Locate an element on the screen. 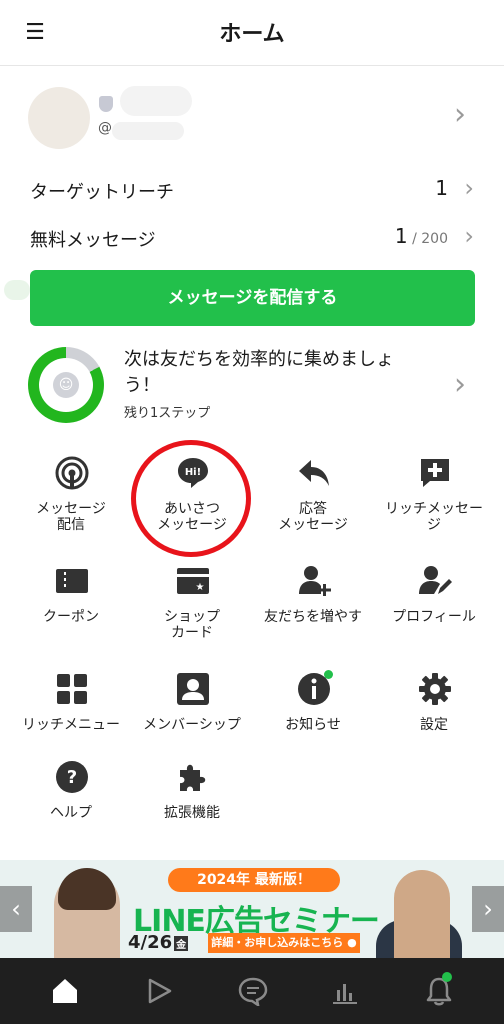 Image resolution: width=504 pixels, height=1024 pixels. home-icon is located at coordinates (65, 991).